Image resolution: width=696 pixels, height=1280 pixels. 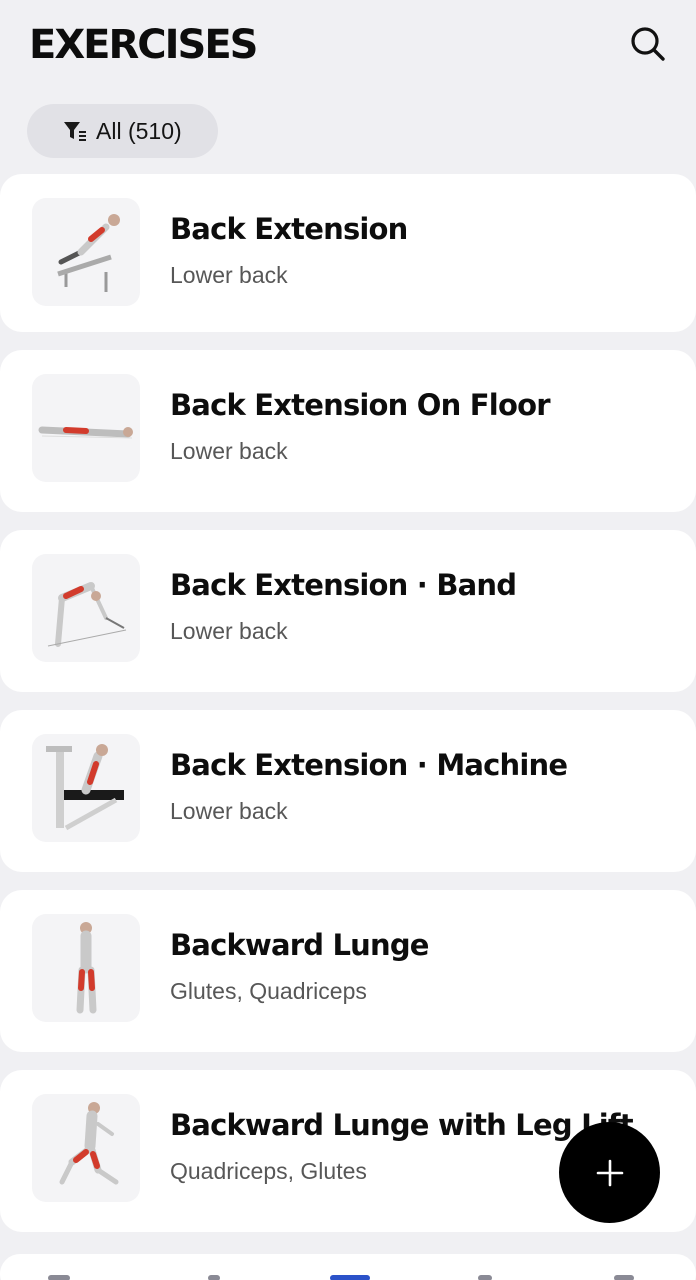 I want to click on page-title: EXERCISES, so click(x=143, y=45).